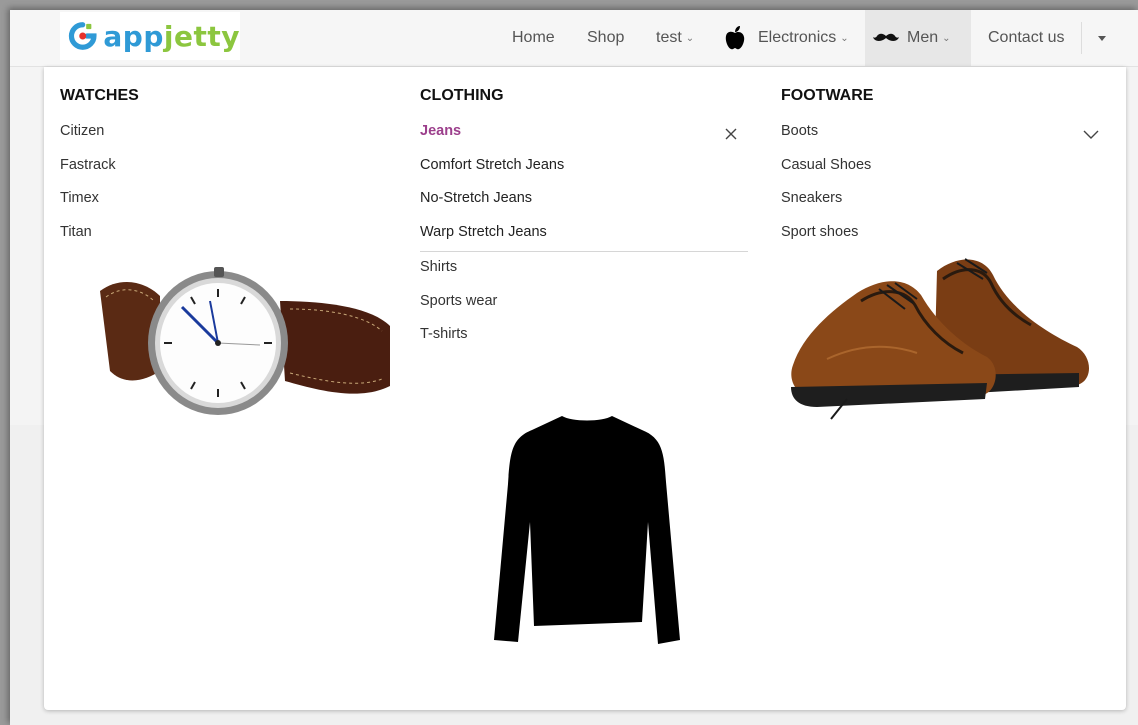 The height and width of the screenshot is (725, 1138). Describe the element at coordinates (458, 301) in the screenshot. I see `menu-item-sports-wear: Sports wear` at that location.